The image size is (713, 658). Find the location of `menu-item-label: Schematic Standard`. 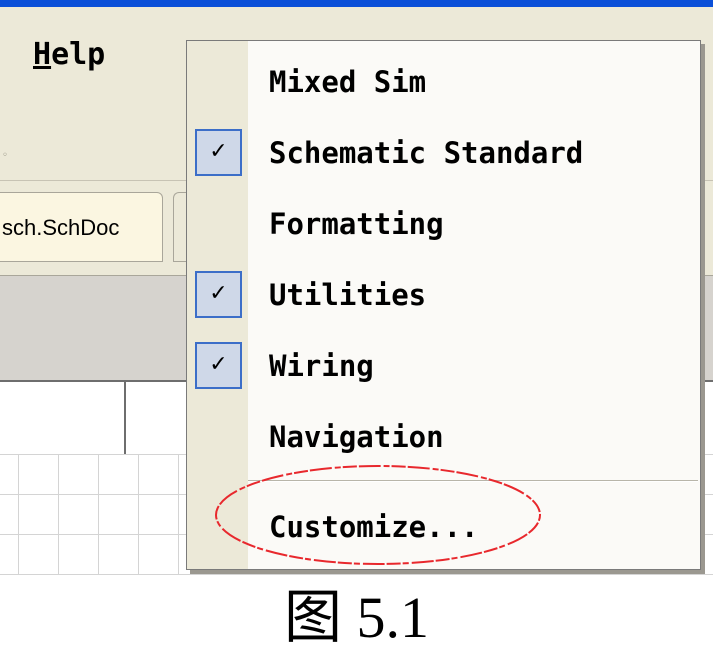

menu-item-label: Schematic Standard is located at coordinates (426, 153).